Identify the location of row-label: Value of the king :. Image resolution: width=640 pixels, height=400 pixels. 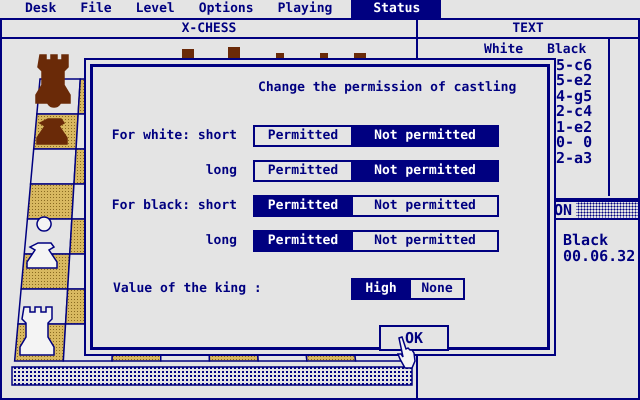
(187, 289).